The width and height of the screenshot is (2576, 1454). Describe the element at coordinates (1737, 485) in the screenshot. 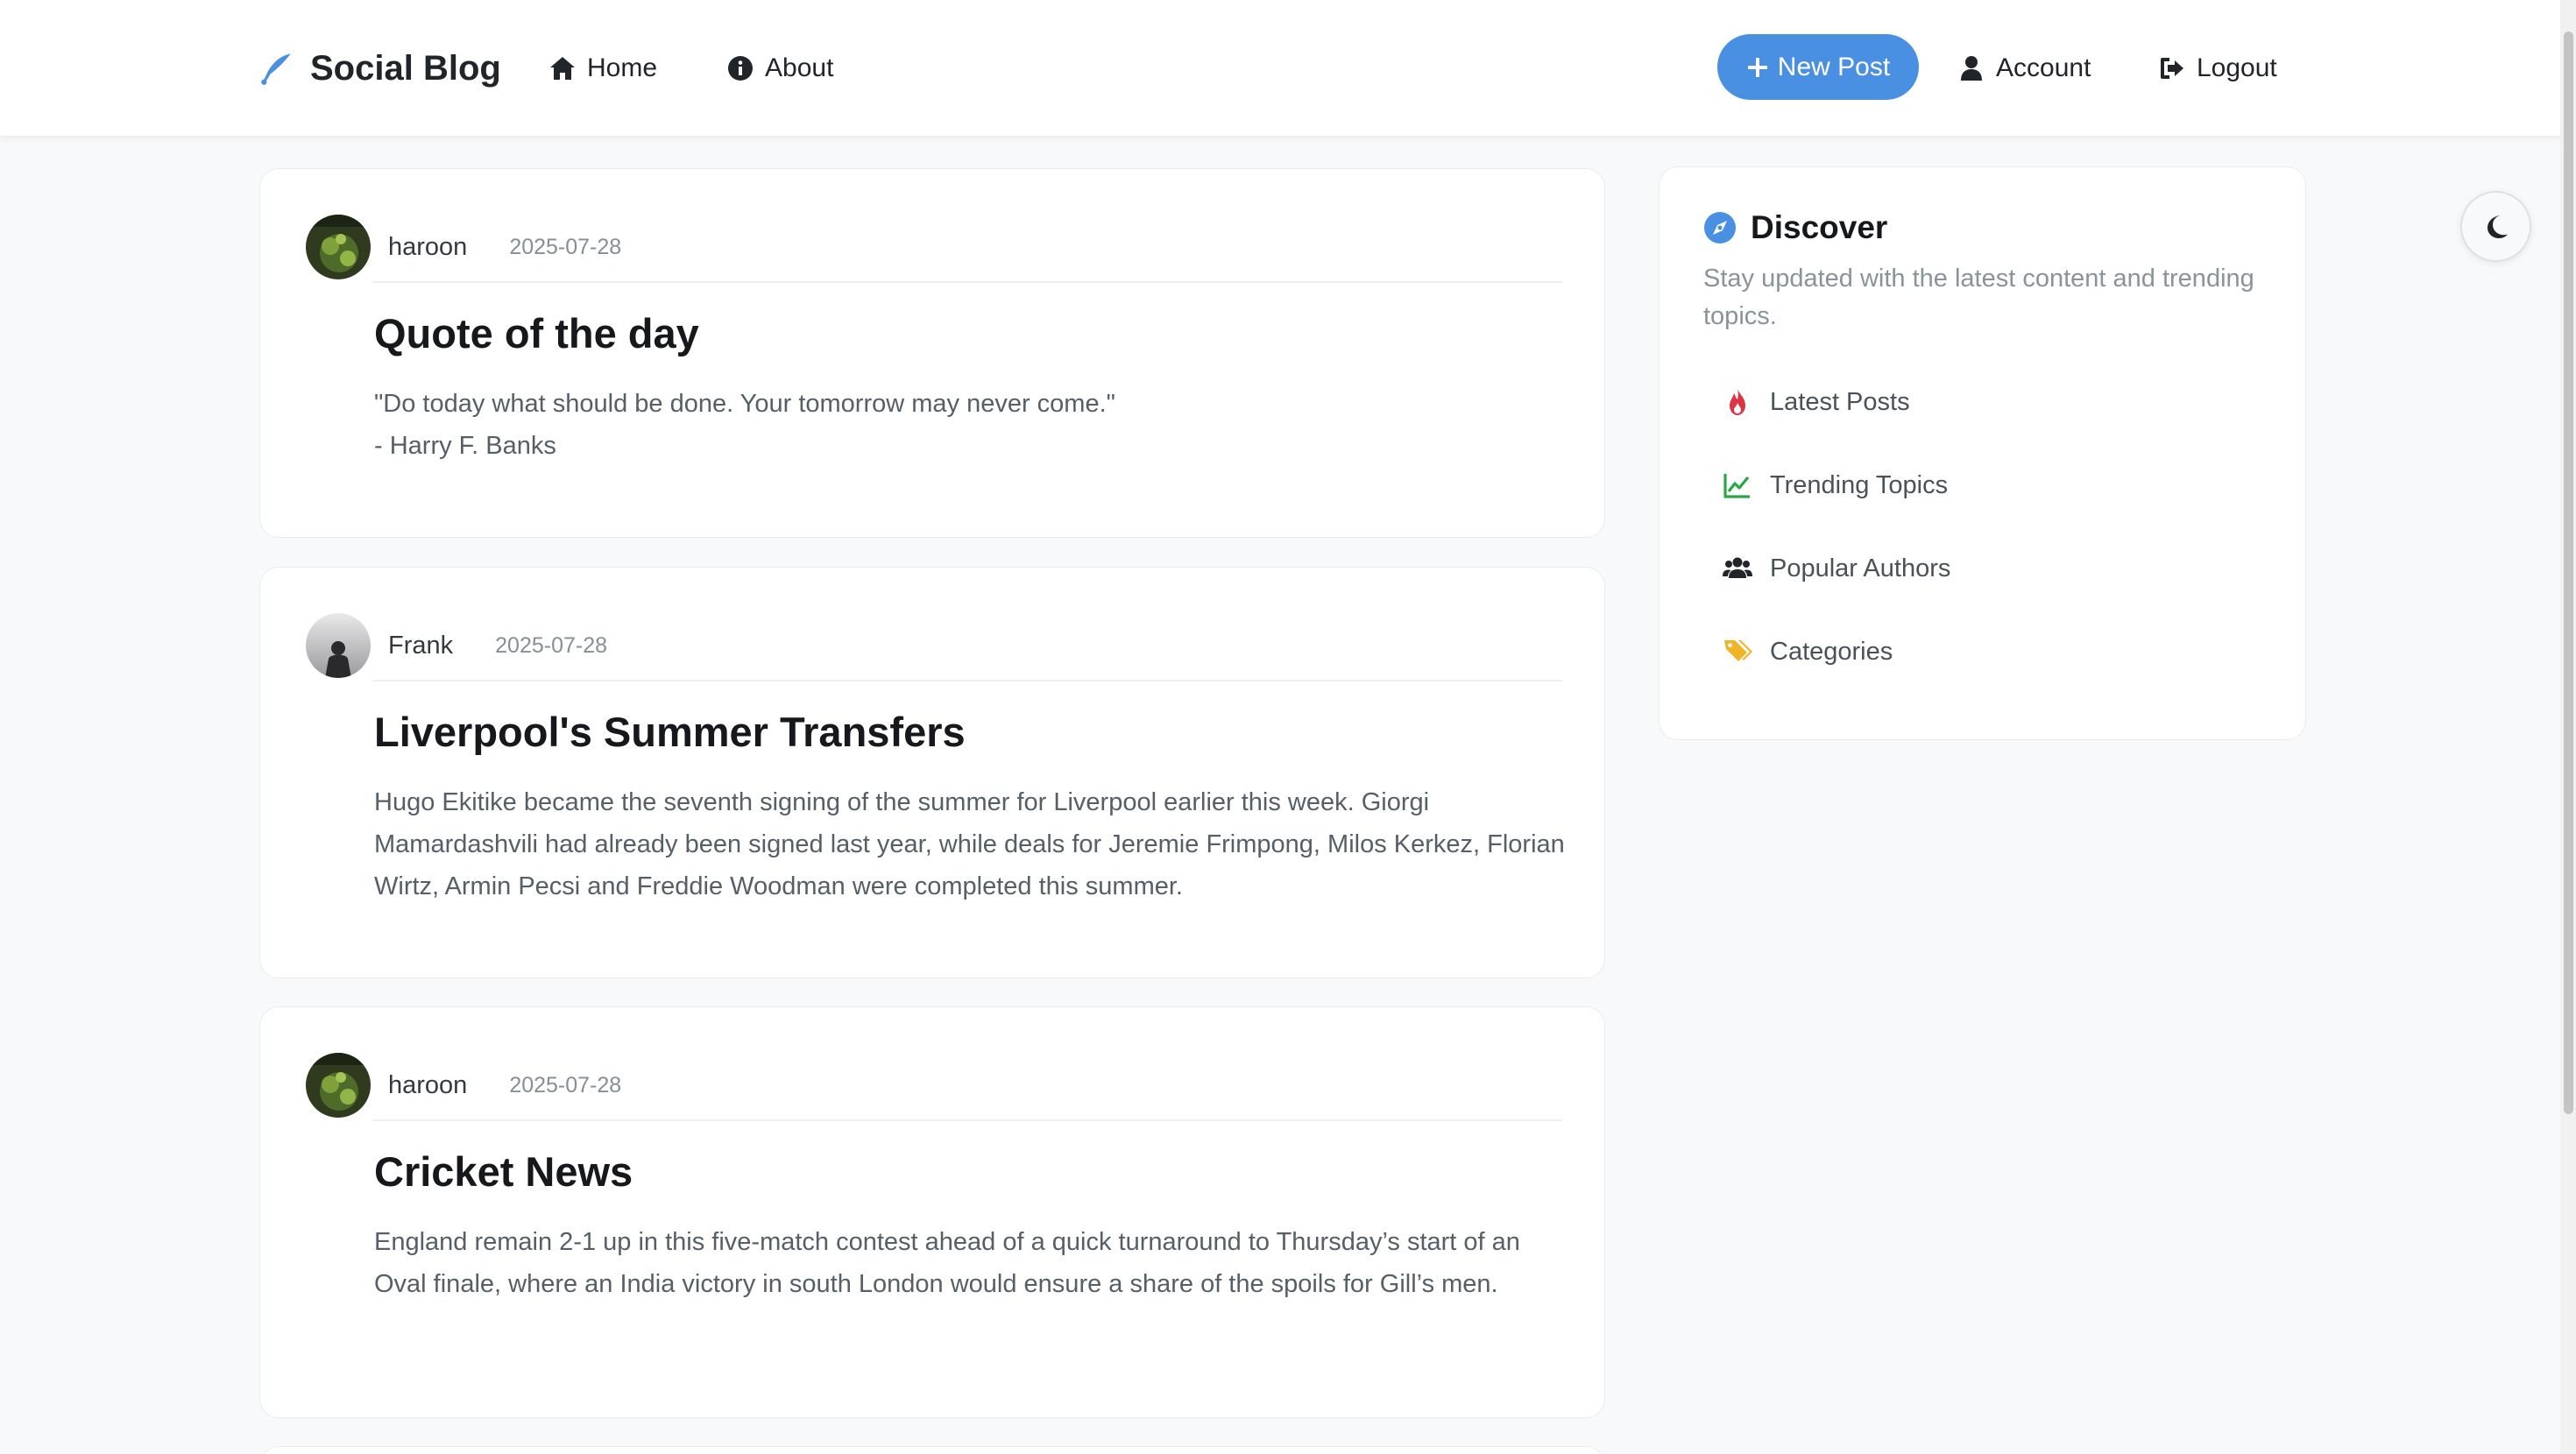

I see `chart-line-icon` at that location.